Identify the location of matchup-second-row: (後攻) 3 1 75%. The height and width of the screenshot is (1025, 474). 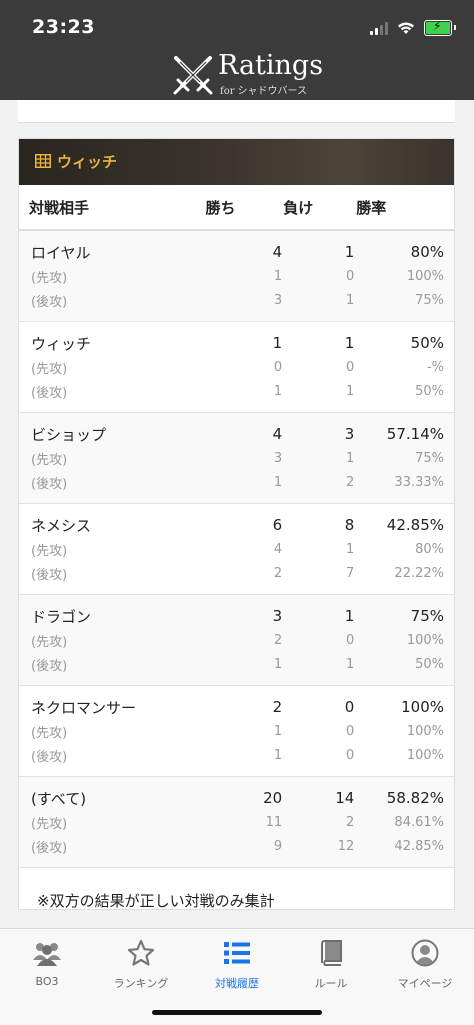
(236, 305).